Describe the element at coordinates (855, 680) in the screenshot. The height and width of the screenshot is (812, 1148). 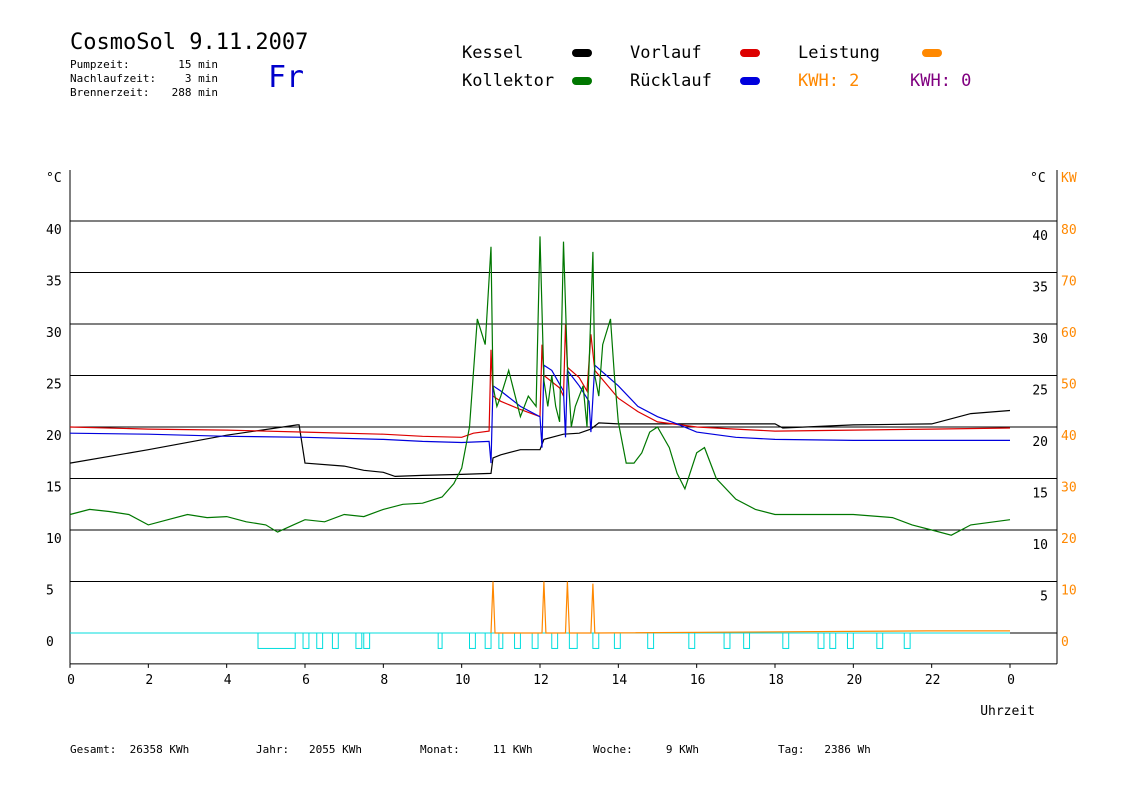
I see `x-tick-10: 20` at that location.